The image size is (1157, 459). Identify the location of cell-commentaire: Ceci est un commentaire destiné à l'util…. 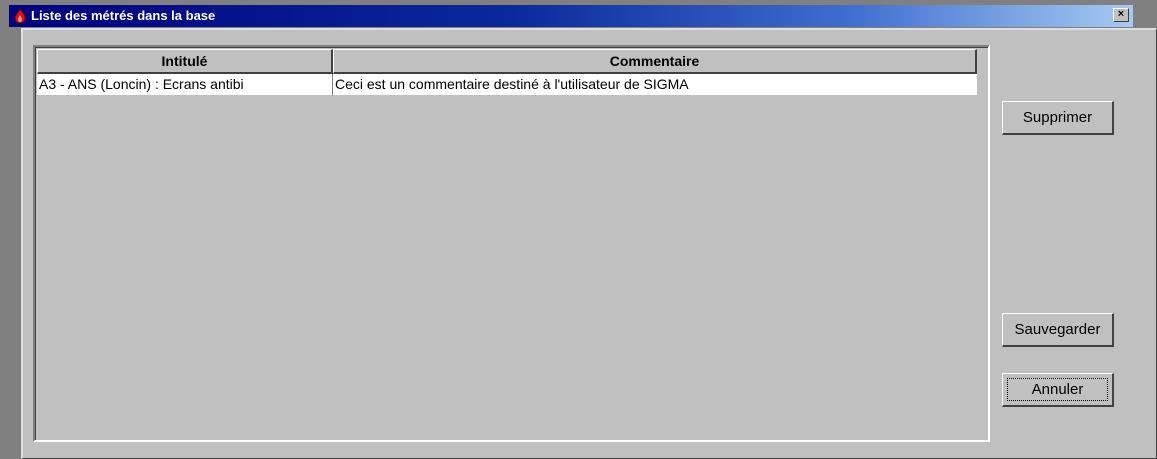
(655, 85).